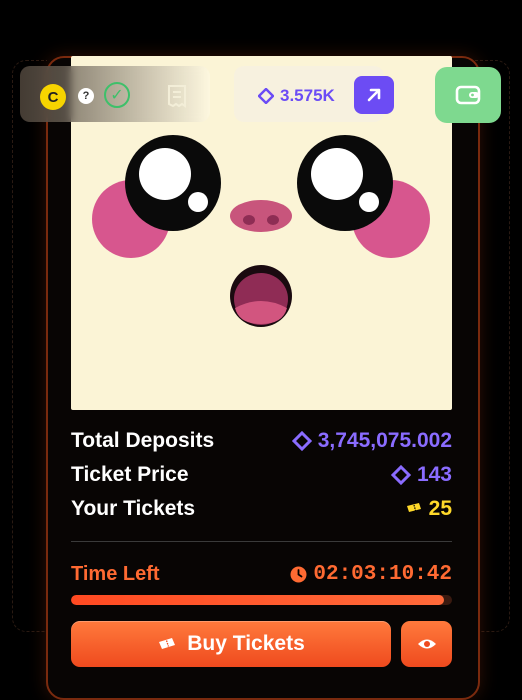  I want to click on eye-icon, so click(426, 644).